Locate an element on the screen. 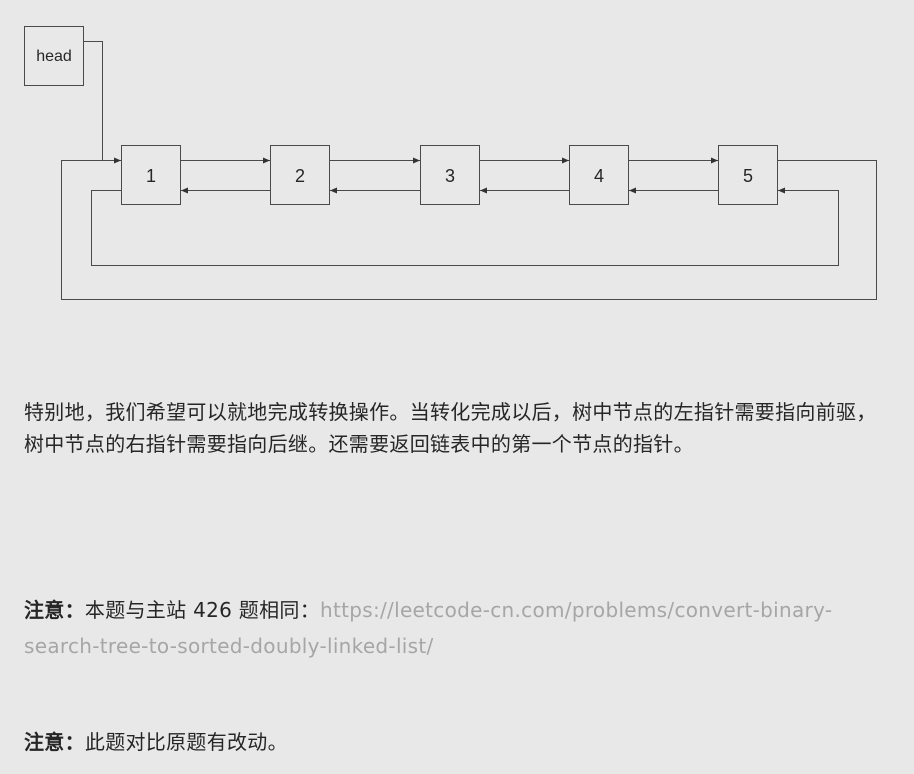  node-label: 3 is located at coordinates (450, 176).